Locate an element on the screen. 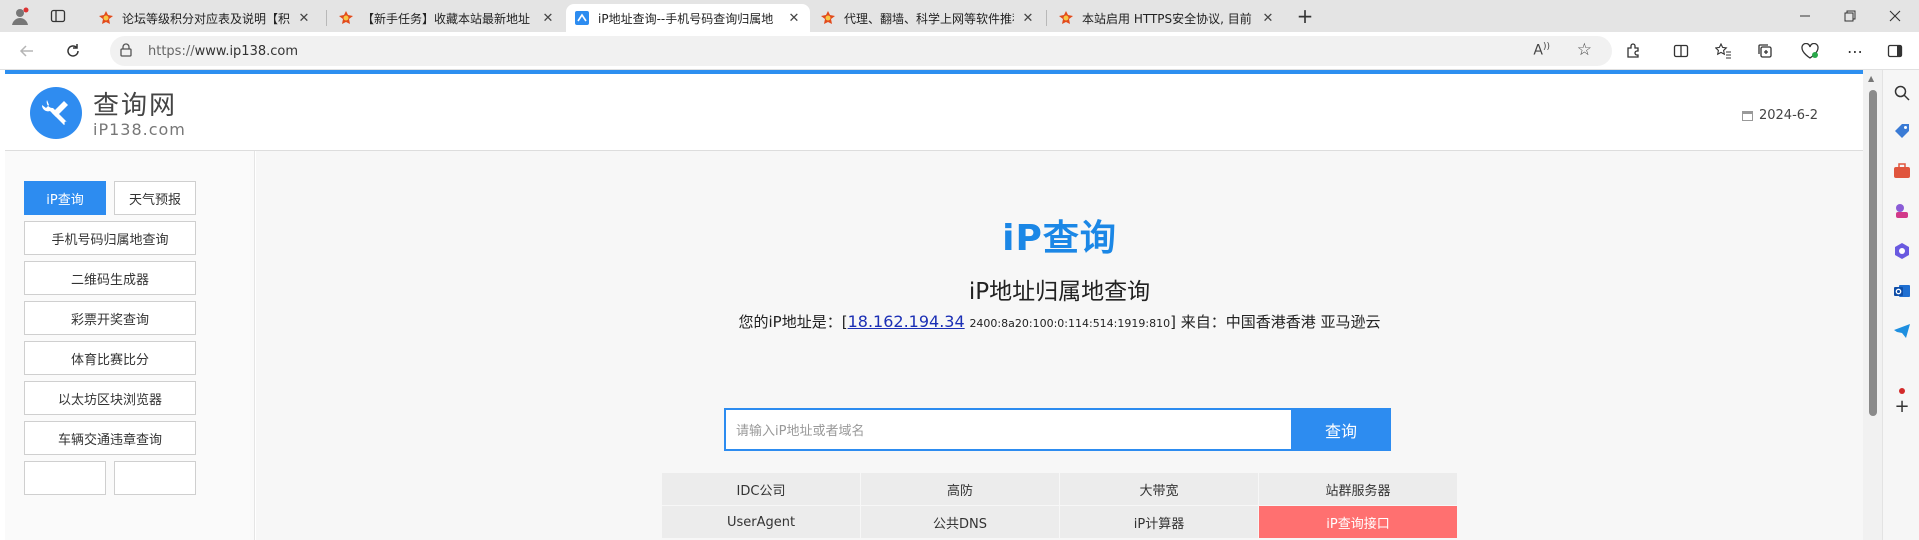 The width and height of the screenshot is (1919, 540). new-tab-button: + is located at coordinates (1305, 16).